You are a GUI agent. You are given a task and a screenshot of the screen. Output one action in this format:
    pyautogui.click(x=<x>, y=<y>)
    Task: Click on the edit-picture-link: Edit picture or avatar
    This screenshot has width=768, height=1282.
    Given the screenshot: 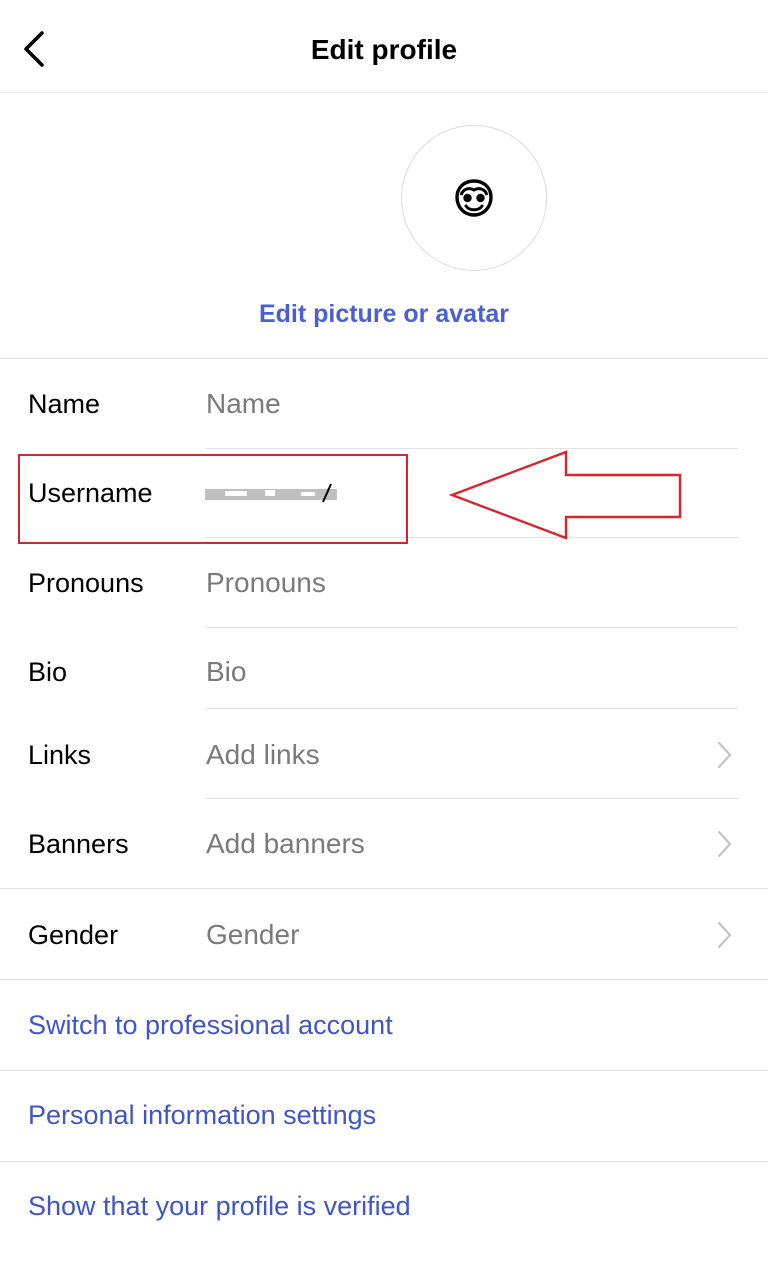 What is the action you would take?
    pyautogui.click(x=384, y=314)
    